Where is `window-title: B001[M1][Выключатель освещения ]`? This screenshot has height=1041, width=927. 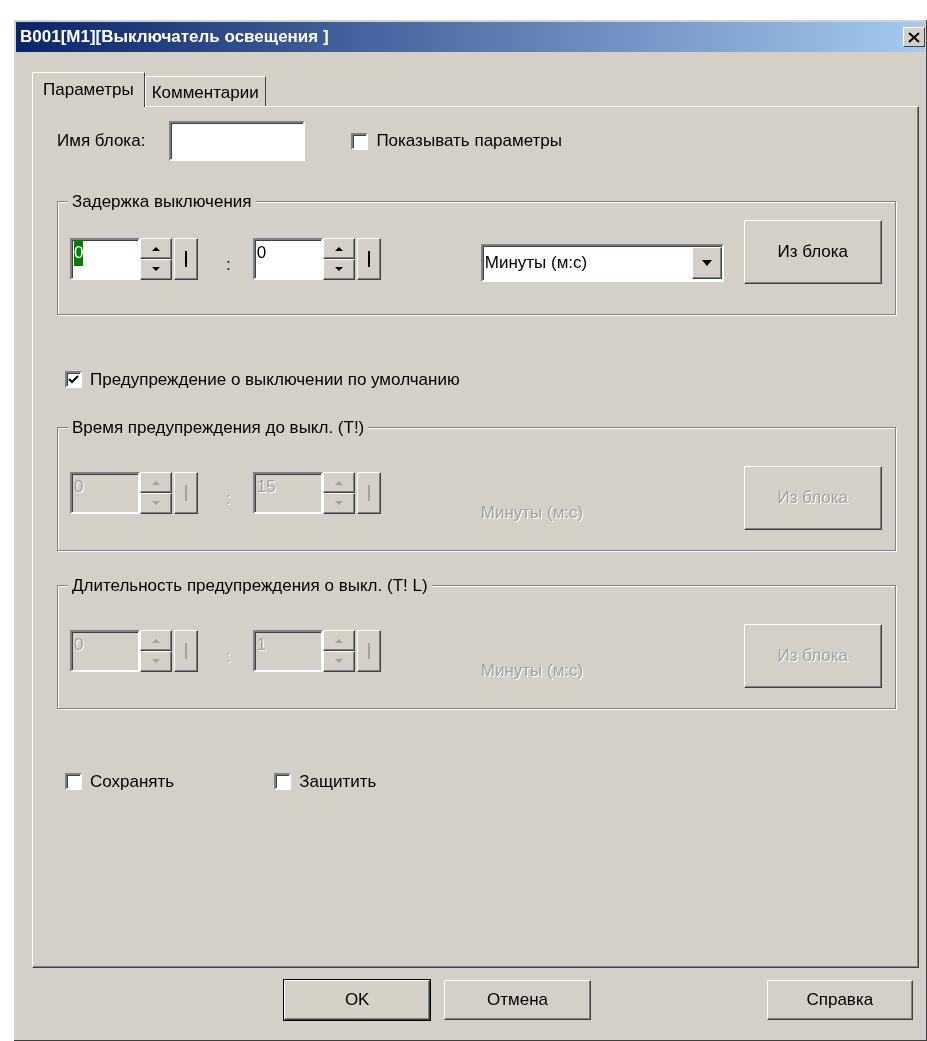
window-title: B001[M1][Выключатель освещения ] is located at coordinates (174, 37).